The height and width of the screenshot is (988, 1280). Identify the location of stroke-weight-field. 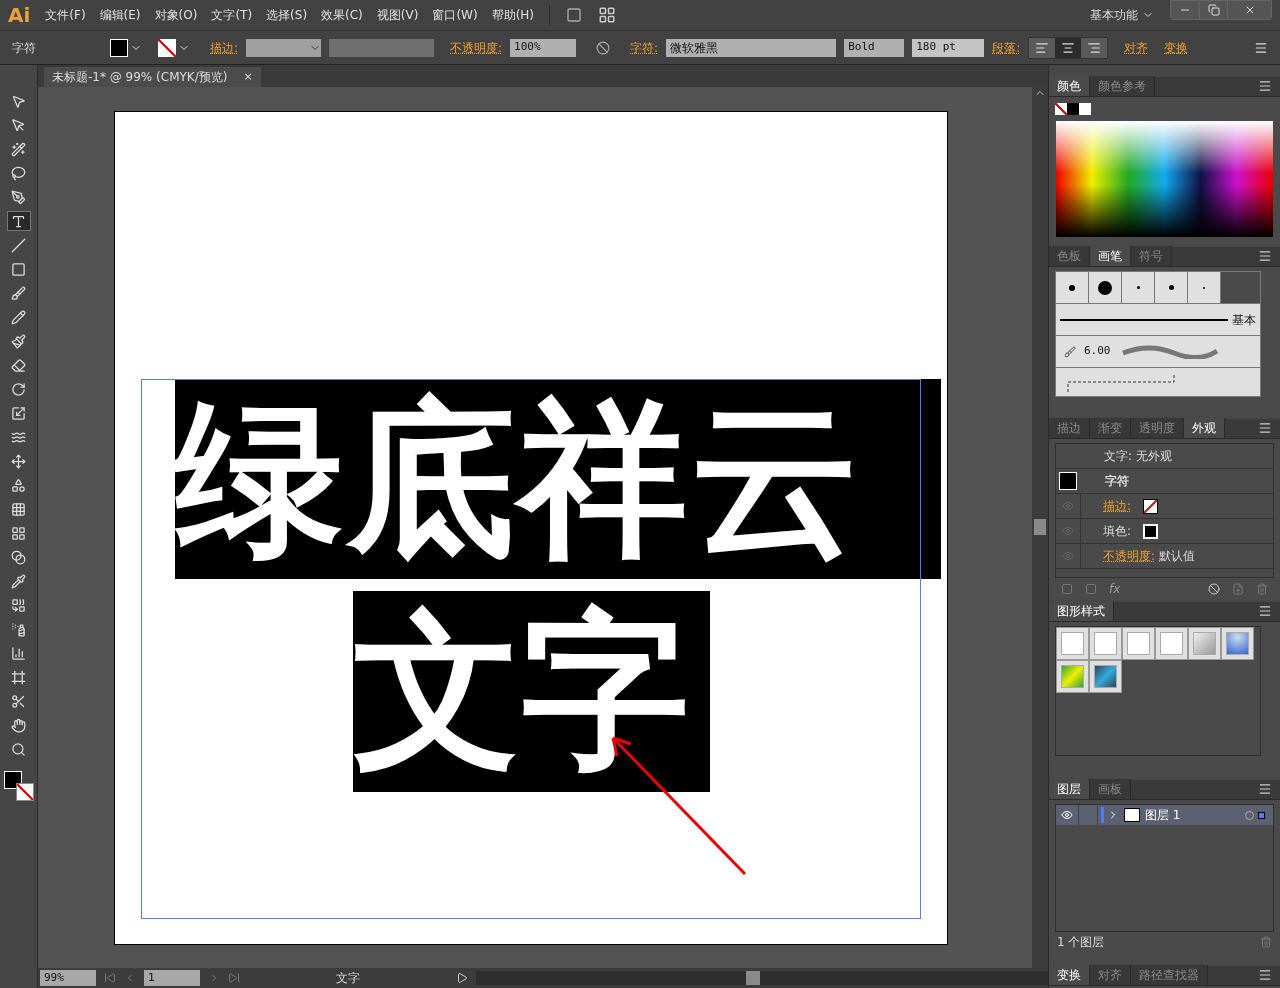
(284, 47).